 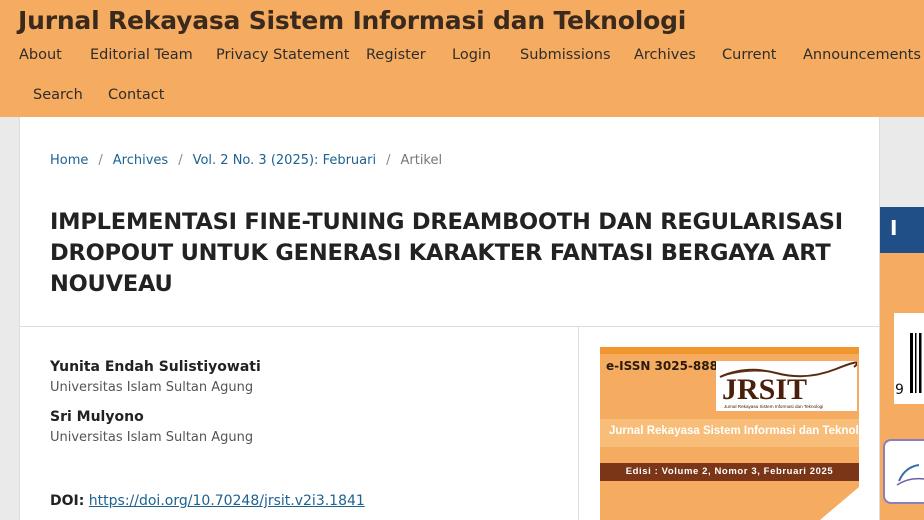 I want to click on column-divider, so click(x=578, y=423).